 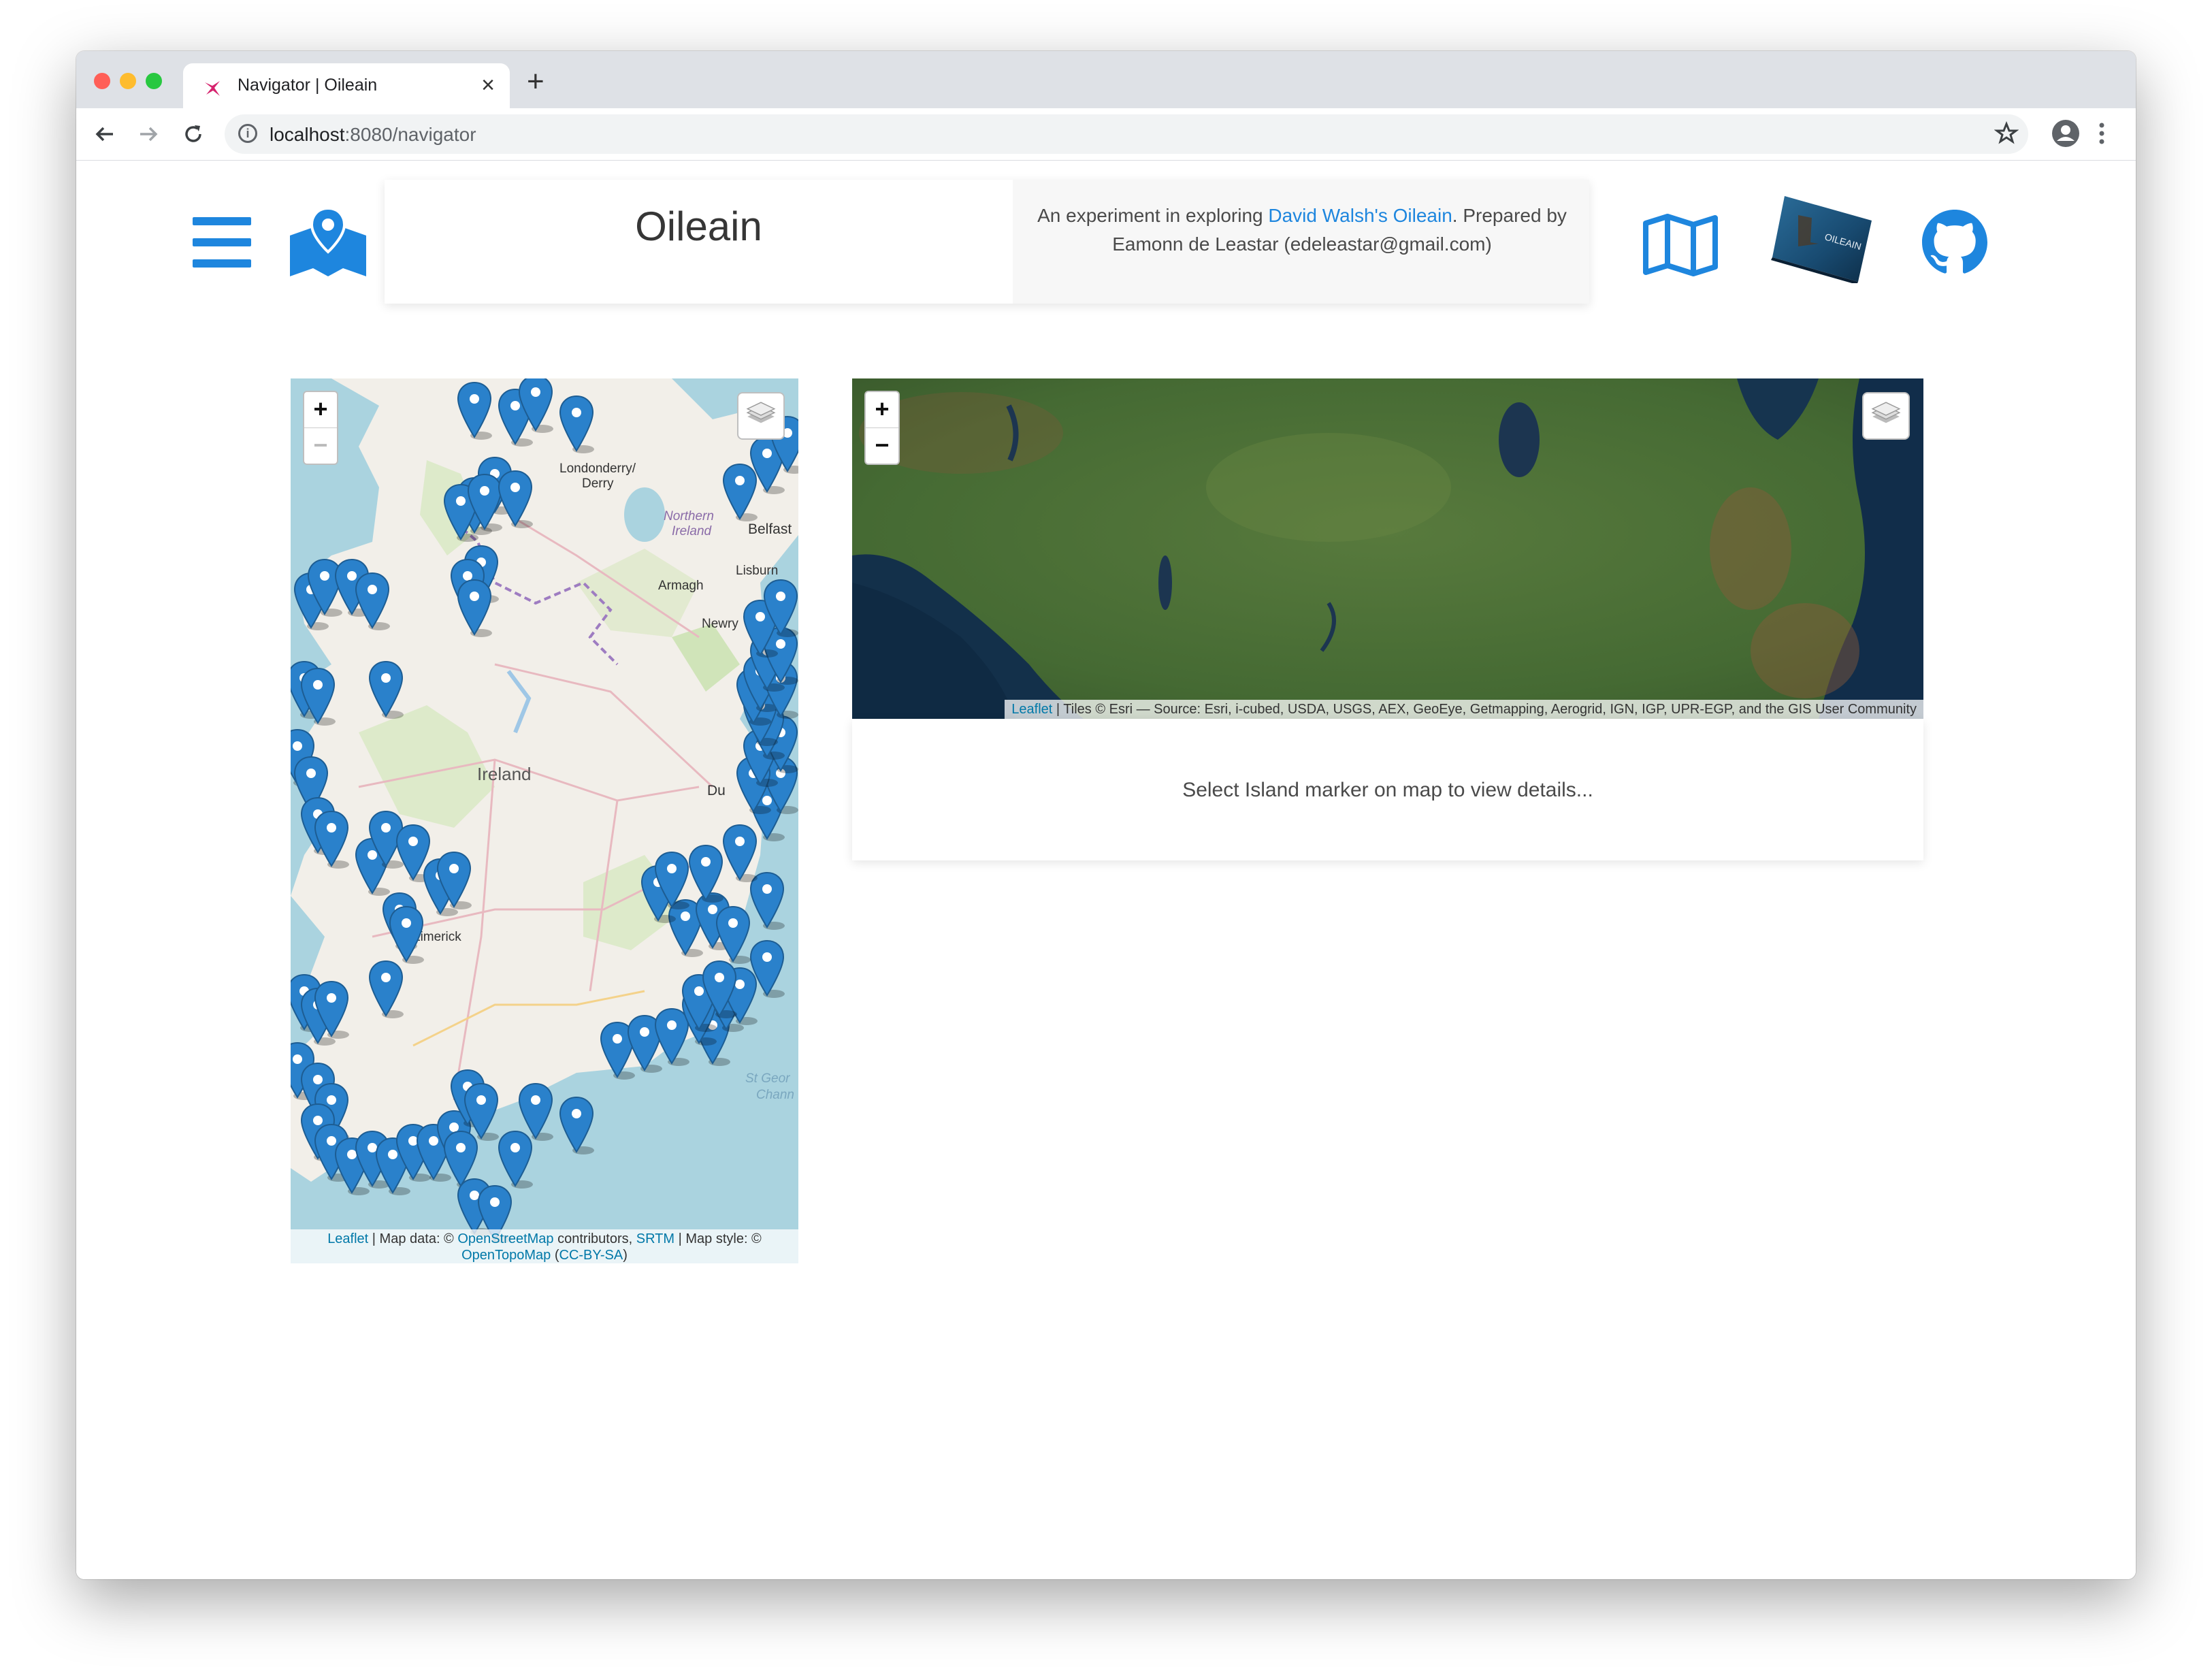 What do you see at coordinates (1360, 216) in the screenshot?
I see `oileain-link: David Walsh's Oileain` at bounding box center [1360, 216].